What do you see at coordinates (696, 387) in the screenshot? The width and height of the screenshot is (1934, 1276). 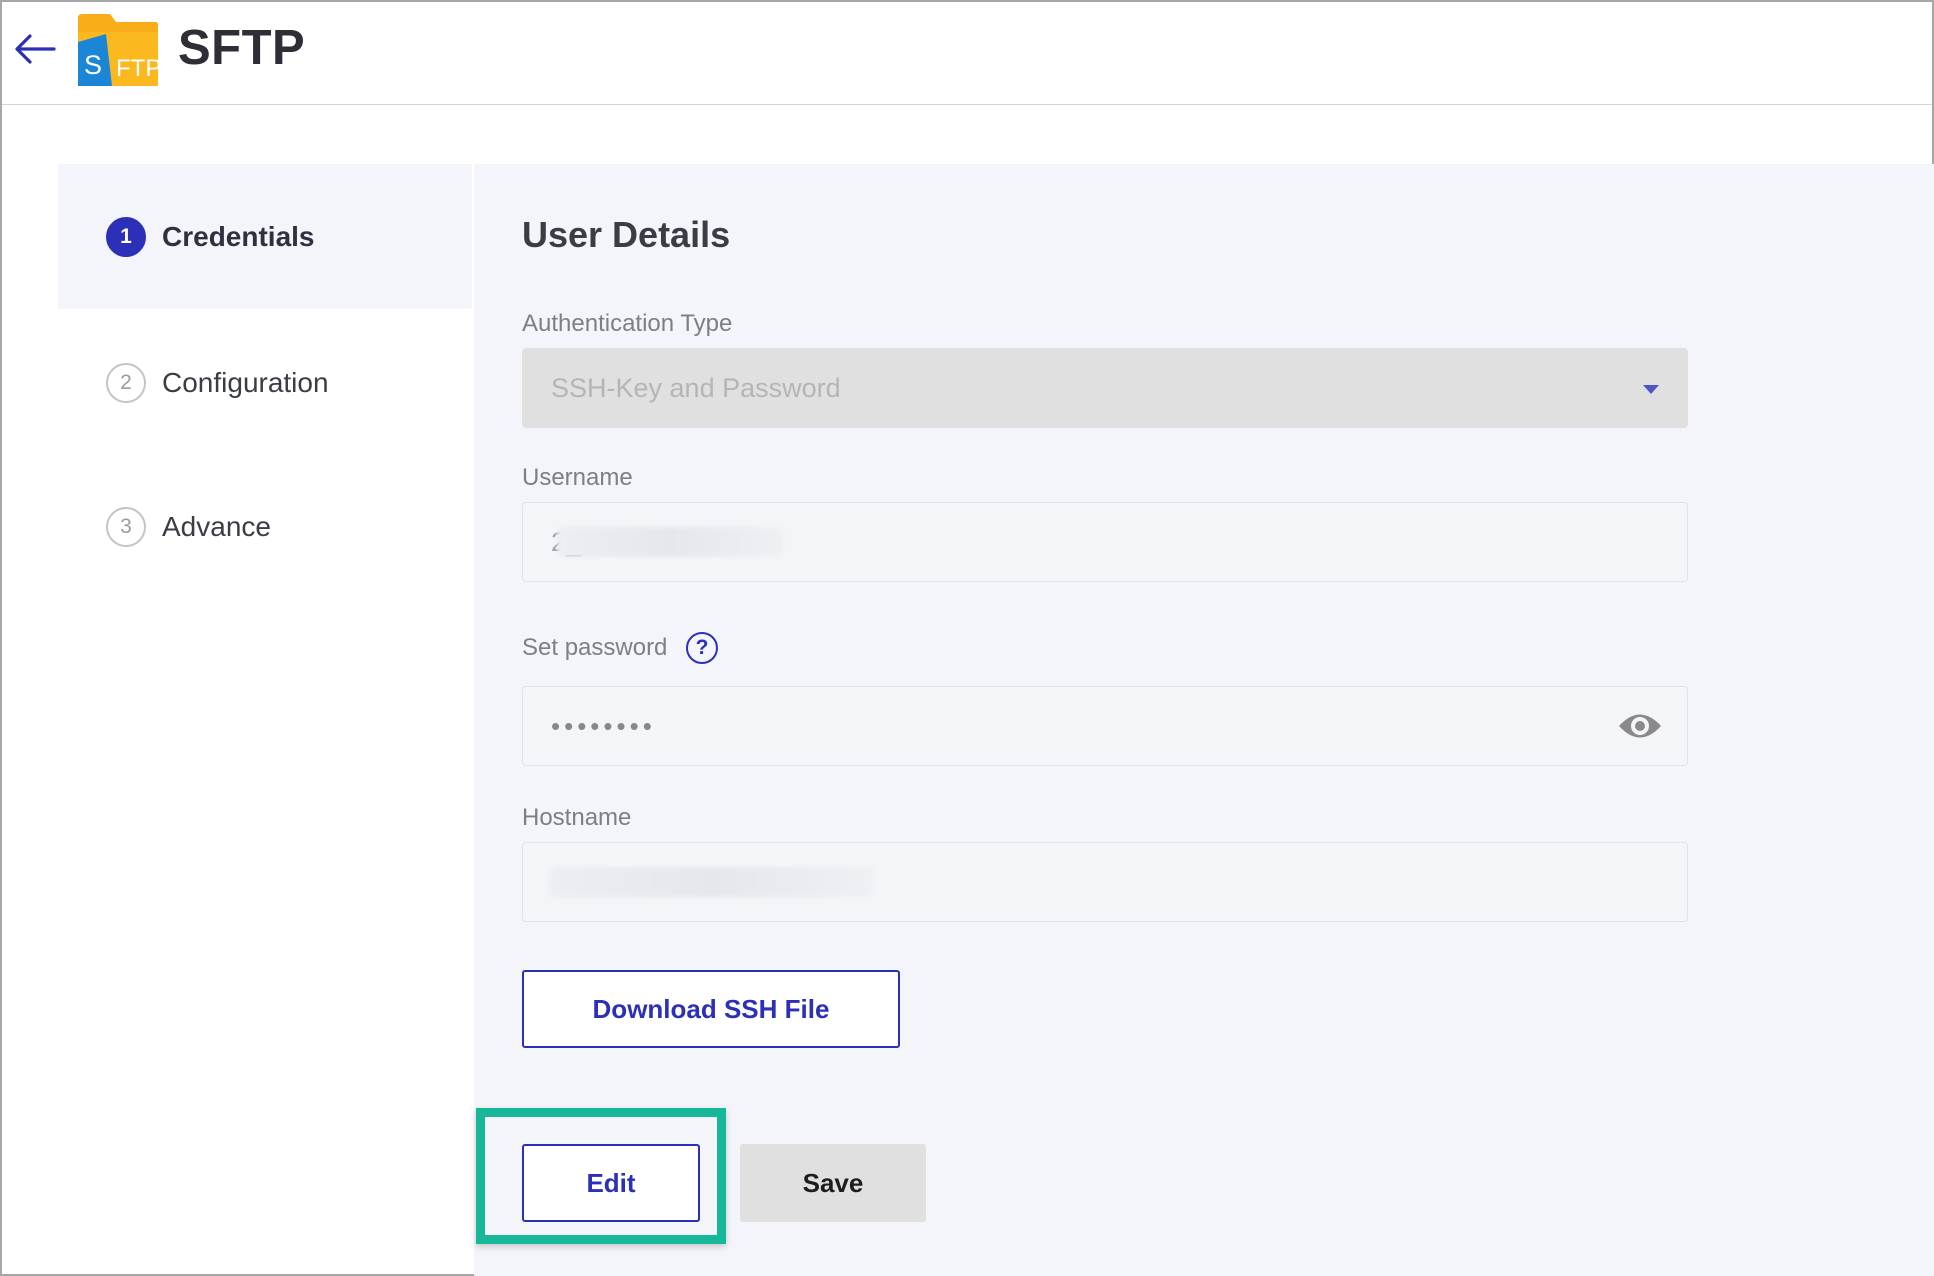 I see `auth-type-value: SSH-Key and Password` at bounding box center [696, 387].